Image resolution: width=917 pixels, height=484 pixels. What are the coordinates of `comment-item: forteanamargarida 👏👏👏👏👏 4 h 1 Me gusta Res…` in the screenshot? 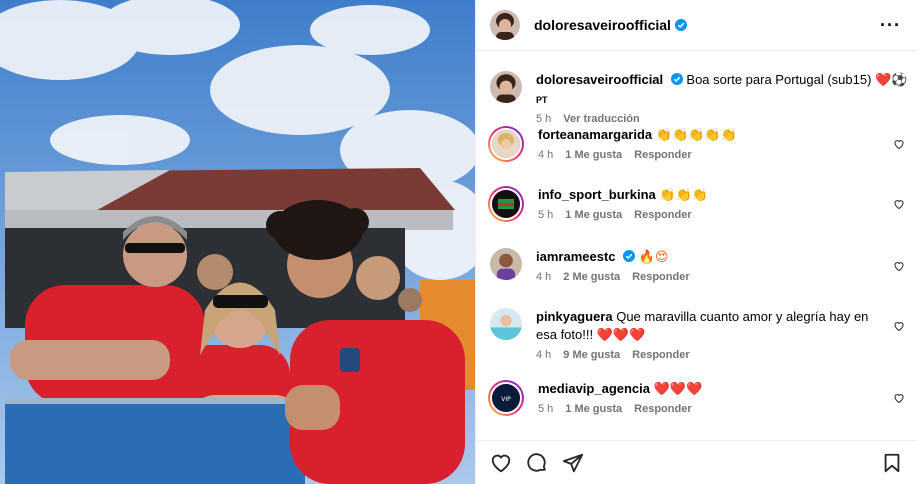 It's located at (699, 144).